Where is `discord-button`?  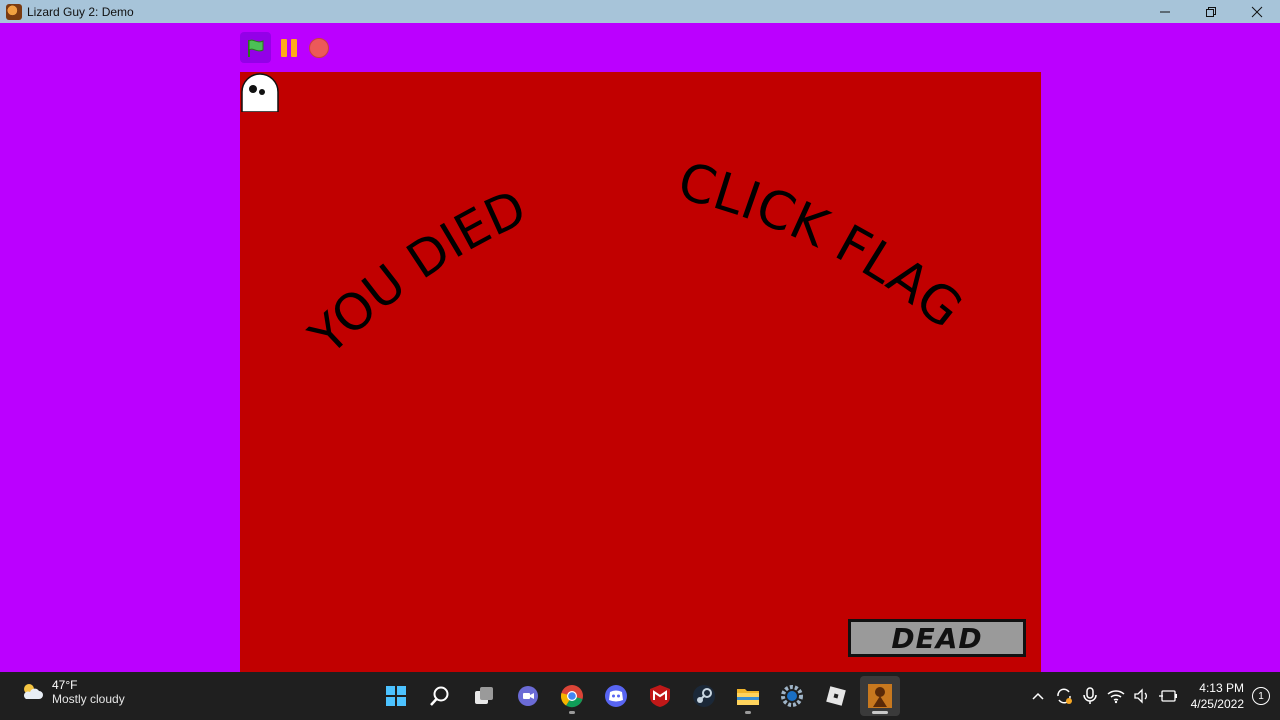 discord-button is located at coordinates (616, 696).